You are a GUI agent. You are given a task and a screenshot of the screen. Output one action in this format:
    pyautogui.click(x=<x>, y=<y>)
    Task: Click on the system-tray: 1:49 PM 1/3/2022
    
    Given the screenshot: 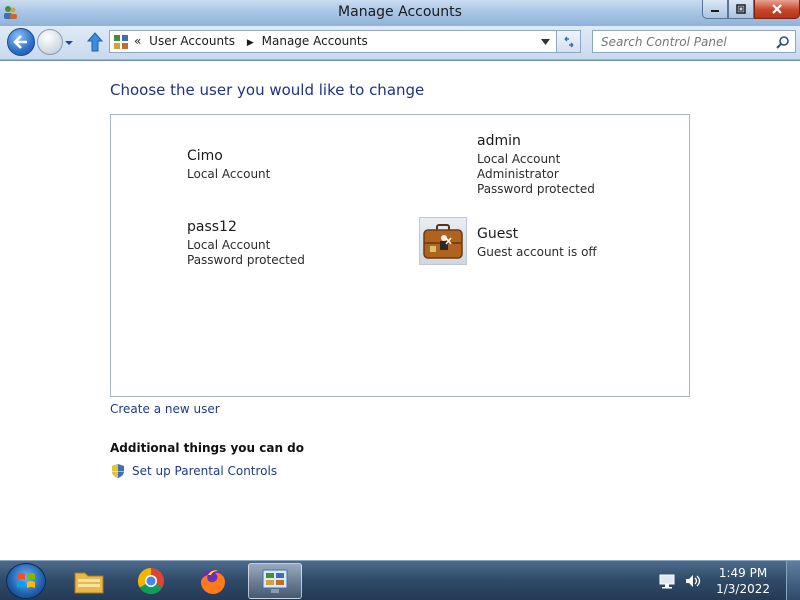 What is the action you would take?
    pyautogui.click(x=714, y=581)
    